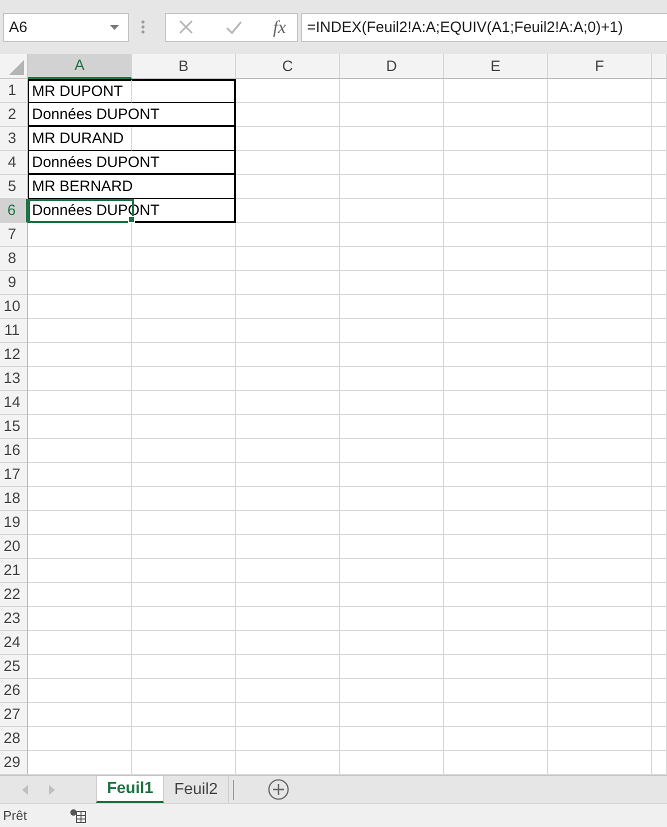  What do you see at coordinates (14, 331) in the screenshot?
I see `row-header: 11` at bounding box center [14, 331].